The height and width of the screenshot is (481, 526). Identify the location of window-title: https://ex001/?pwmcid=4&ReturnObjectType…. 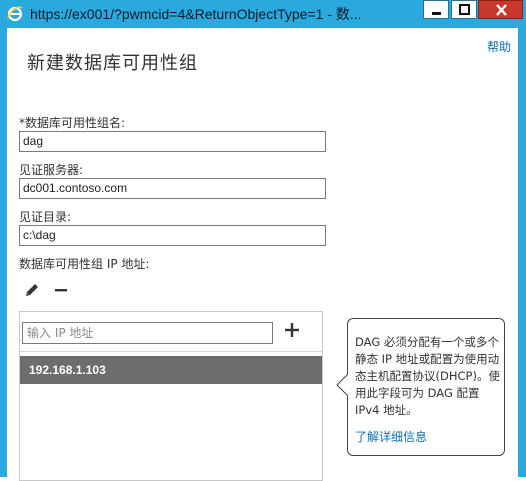
(196, 14).